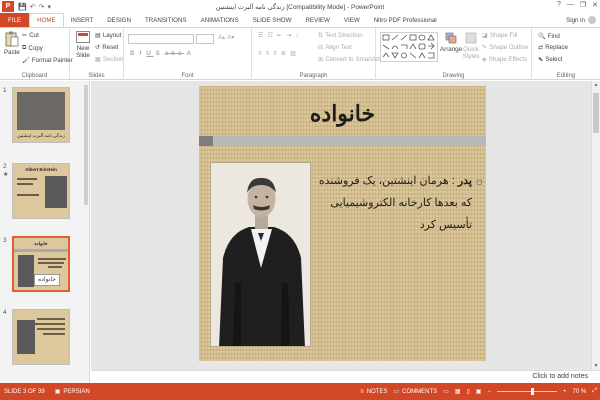 Image resolution: width=600 pixels, height=400 pixels. I want to click on effects-icon: ◈, so click(484, 59).